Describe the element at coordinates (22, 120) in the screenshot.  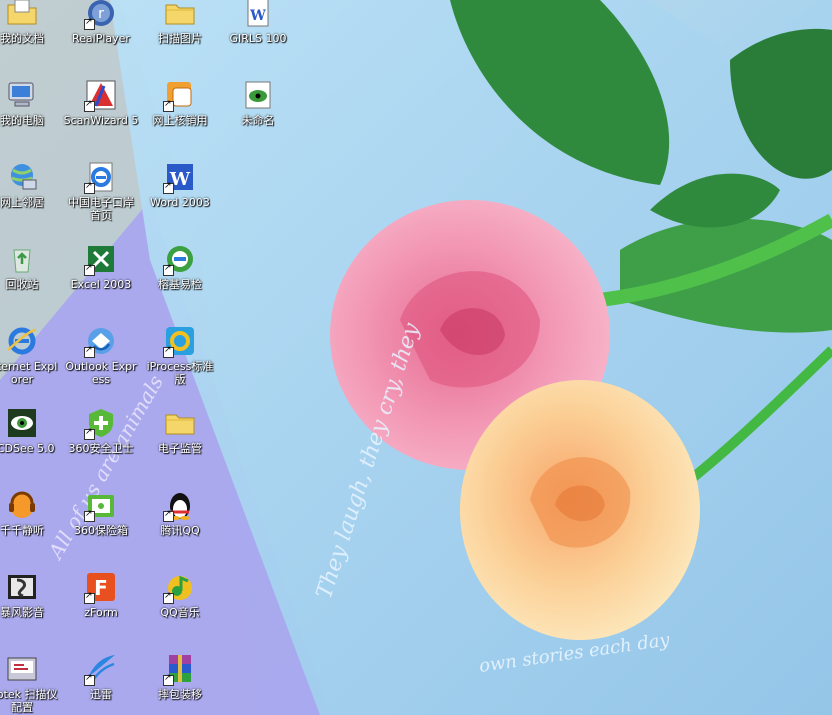
I see `desktop-icon-label: 我的电脑` at that location.